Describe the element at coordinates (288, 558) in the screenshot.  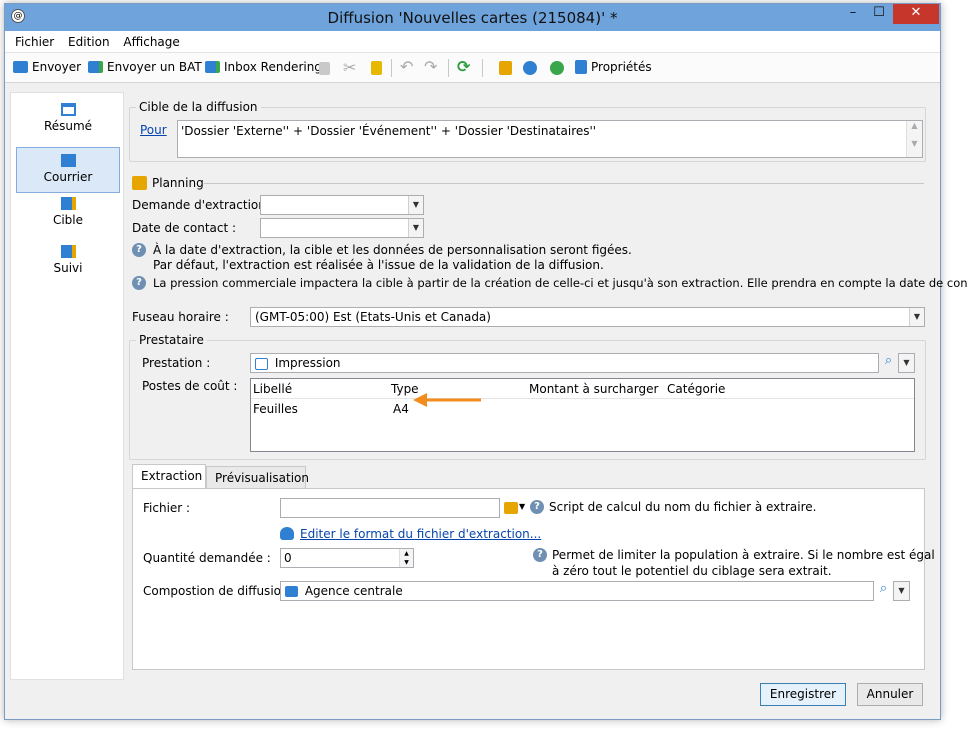
I see `quantity-value: 0` at that location.